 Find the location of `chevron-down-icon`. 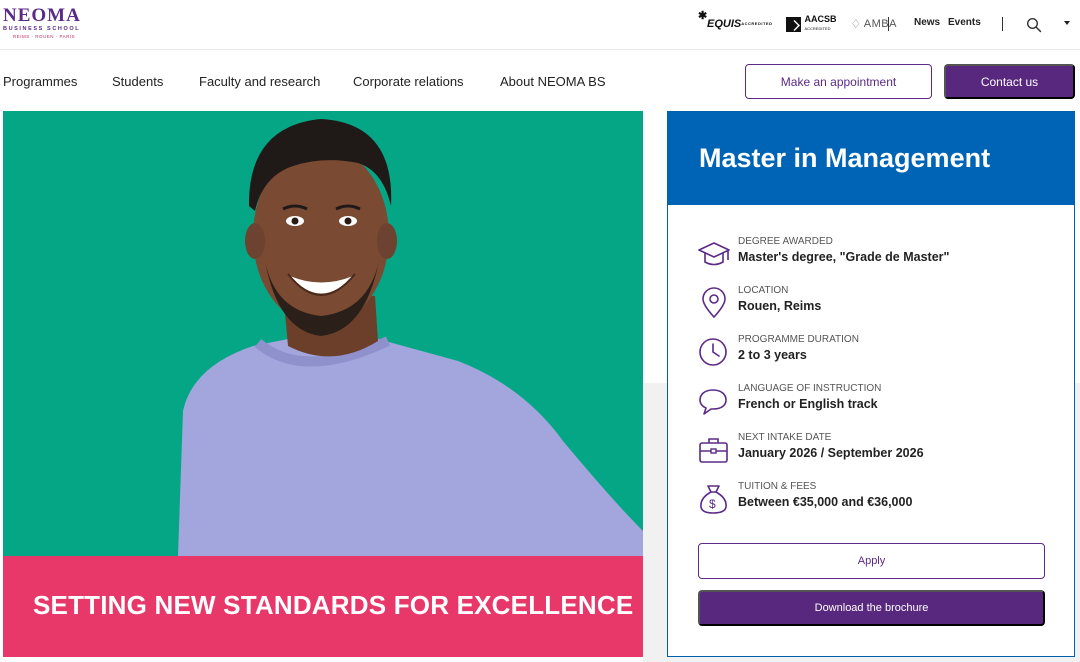

chevron-down-icon is located at coordinates (1067, 23).